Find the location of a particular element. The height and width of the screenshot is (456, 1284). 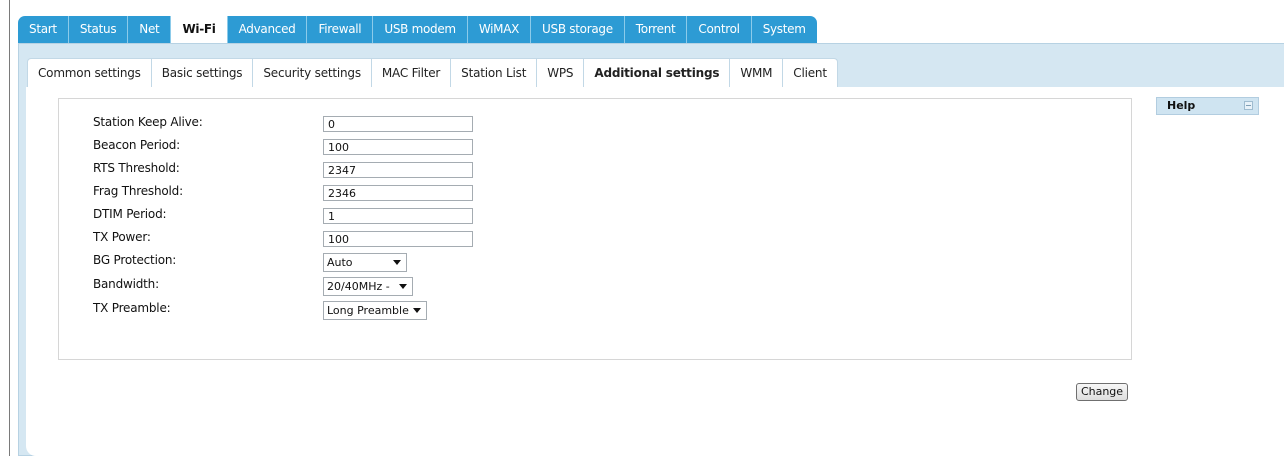

rts-threshold-label: RTS Threshold: is located at coordinates (136, 168).